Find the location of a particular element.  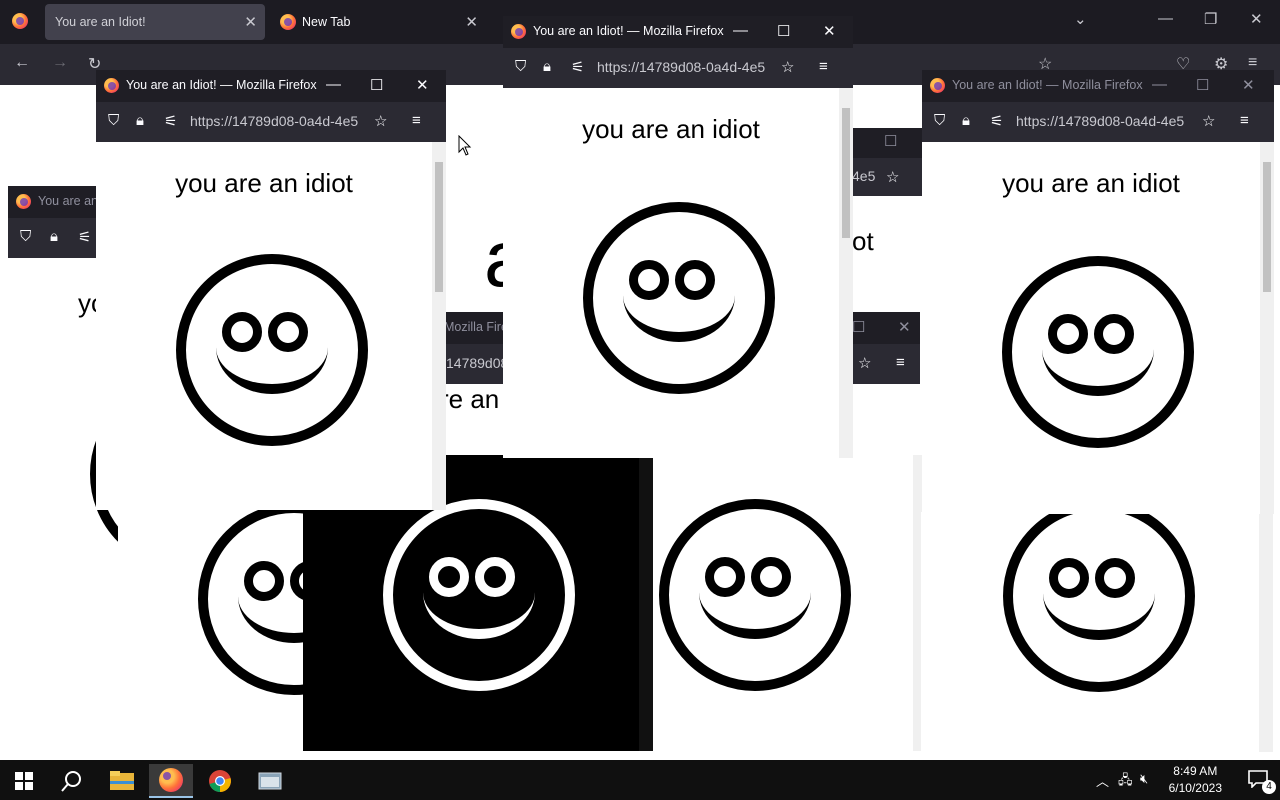

chrome-logo-icon is located at coordinates (220, 781).